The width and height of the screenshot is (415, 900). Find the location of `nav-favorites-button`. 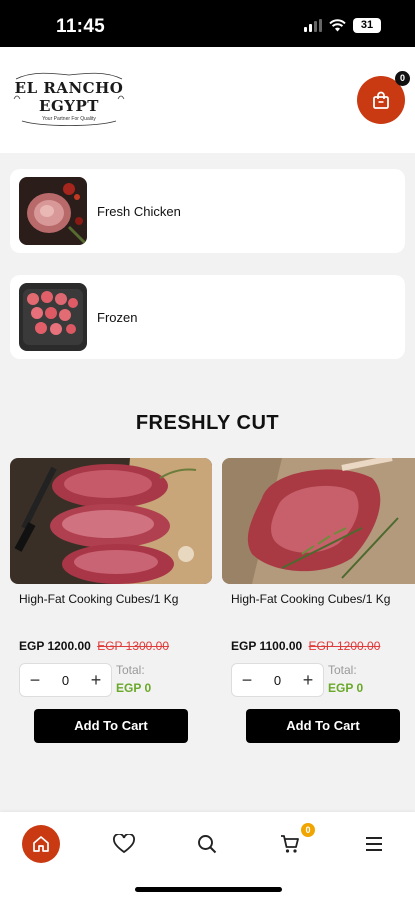

nav-favorites-button is located at coordinates (124, 844).